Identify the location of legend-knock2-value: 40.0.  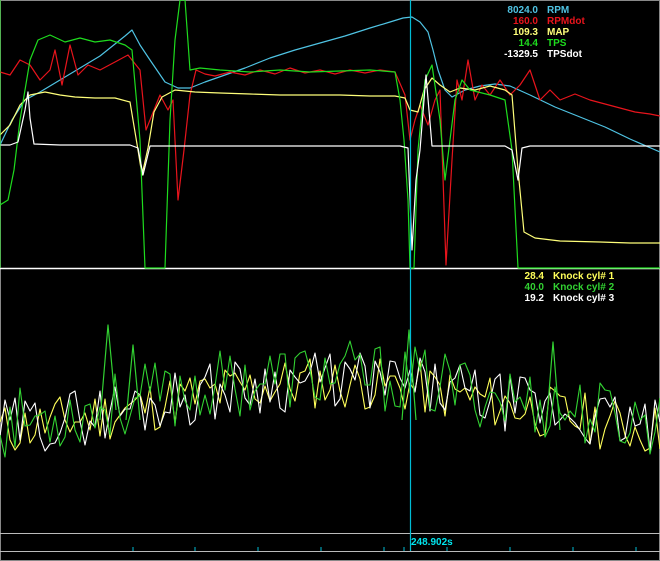
(534, 287).